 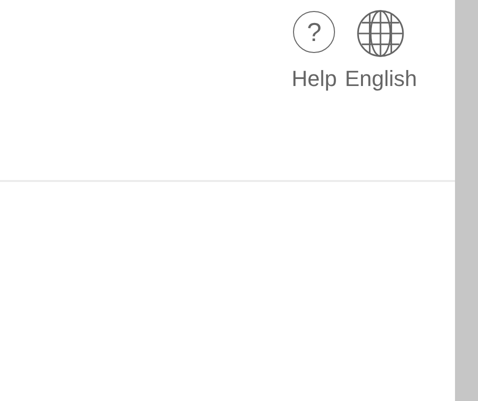 What do you see at coordinates (314, 32) in the screenshot?
I see `help-icon: ?` at bounding box center [314, 32].